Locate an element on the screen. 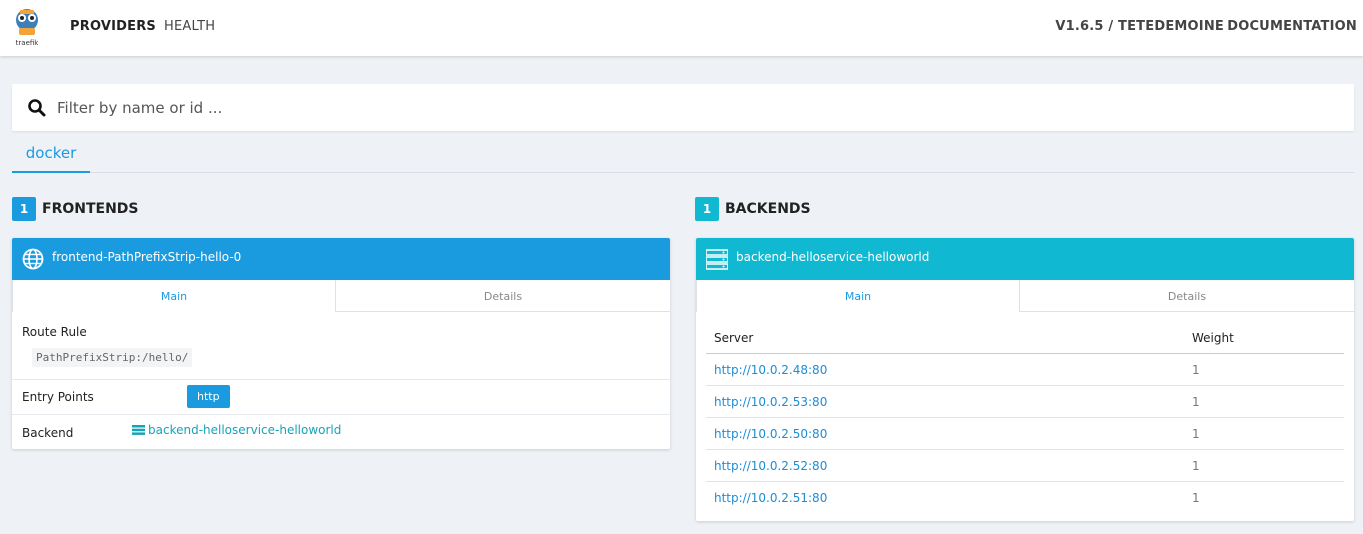 The image size is (1363, 534). backends-header: 1 BACKENDS is located at coordinates (753, 209).